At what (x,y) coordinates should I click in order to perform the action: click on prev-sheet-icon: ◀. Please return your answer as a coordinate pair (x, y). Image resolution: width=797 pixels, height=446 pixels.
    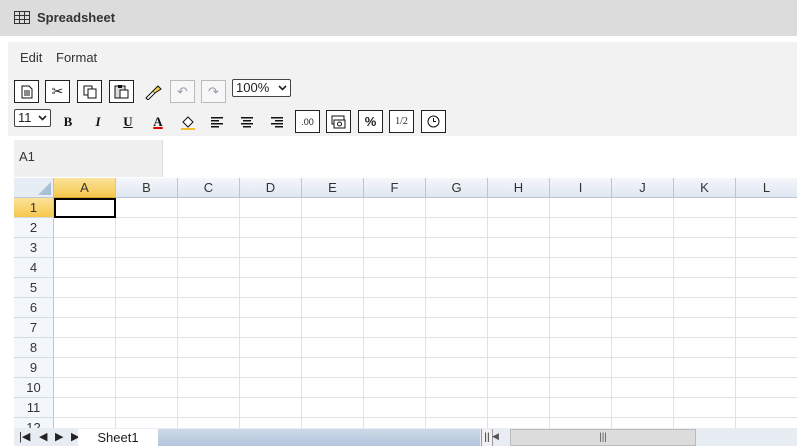
    Looking at the image, I should click on (43, 436).